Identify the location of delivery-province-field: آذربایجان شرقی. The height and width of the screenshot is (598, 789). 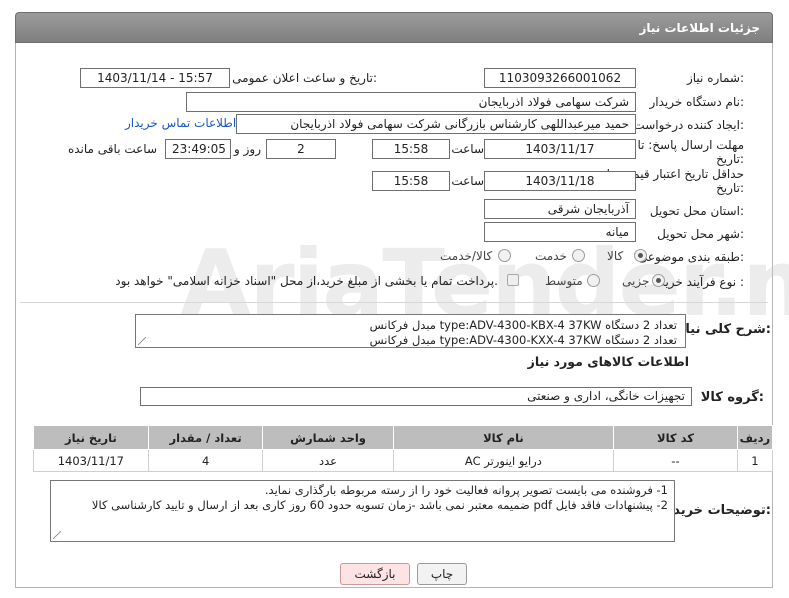
(560, 209).